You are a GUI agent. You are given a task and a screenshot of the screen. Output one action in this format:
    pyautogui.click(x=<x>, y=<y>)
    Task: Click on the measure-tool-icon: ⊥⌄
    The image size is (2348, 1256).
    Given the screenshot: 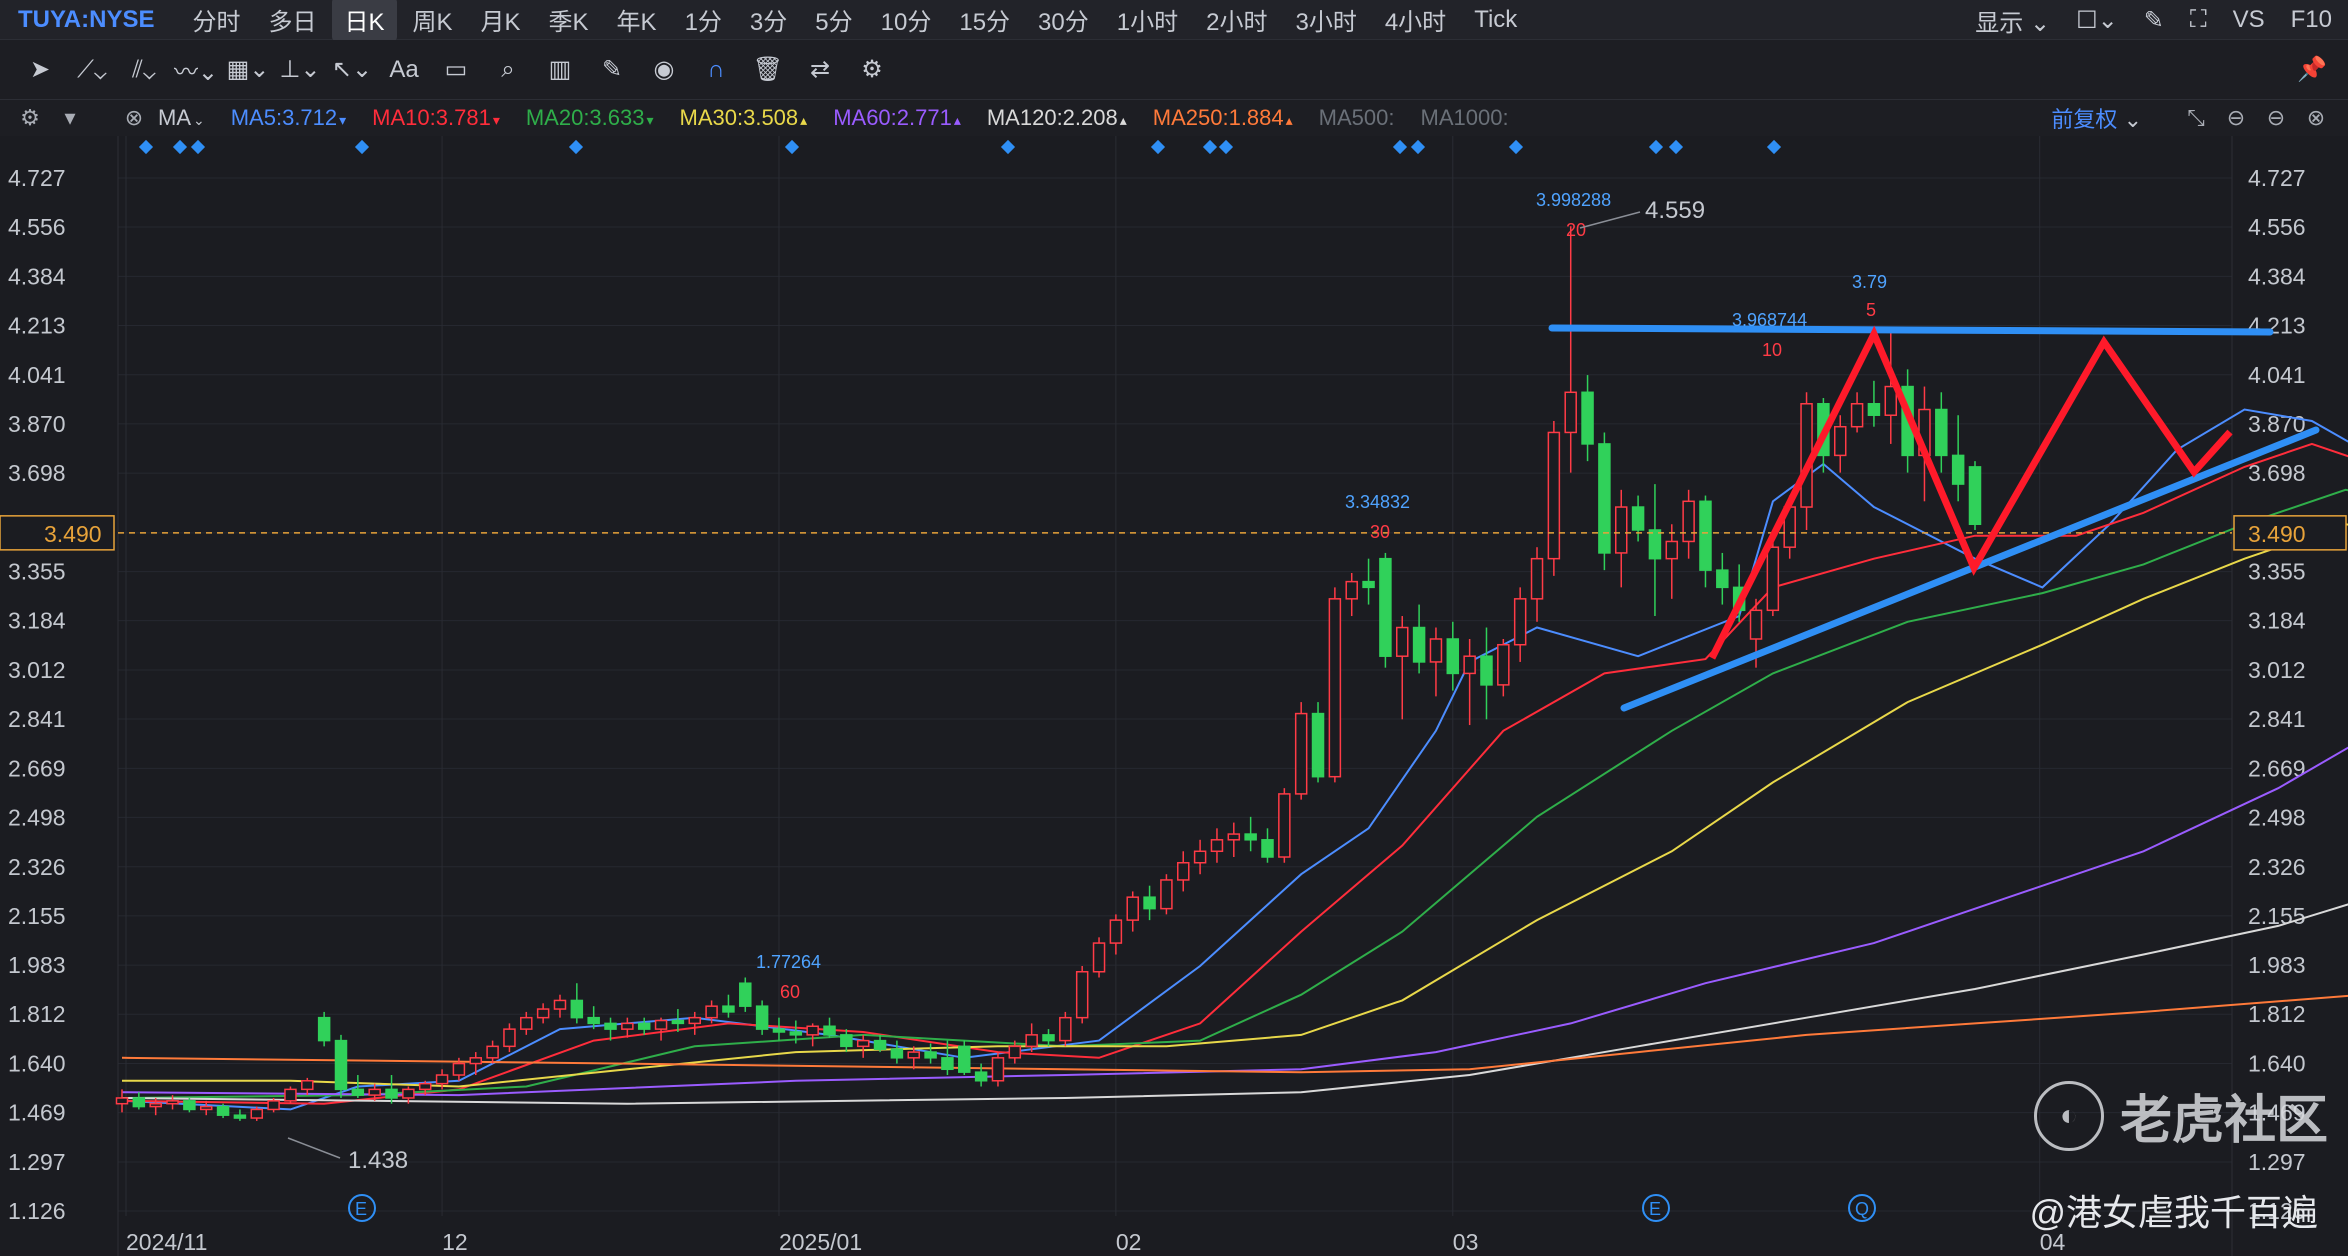 What is the action you would take?
    pyautogui.click(x=300, y=70)
    